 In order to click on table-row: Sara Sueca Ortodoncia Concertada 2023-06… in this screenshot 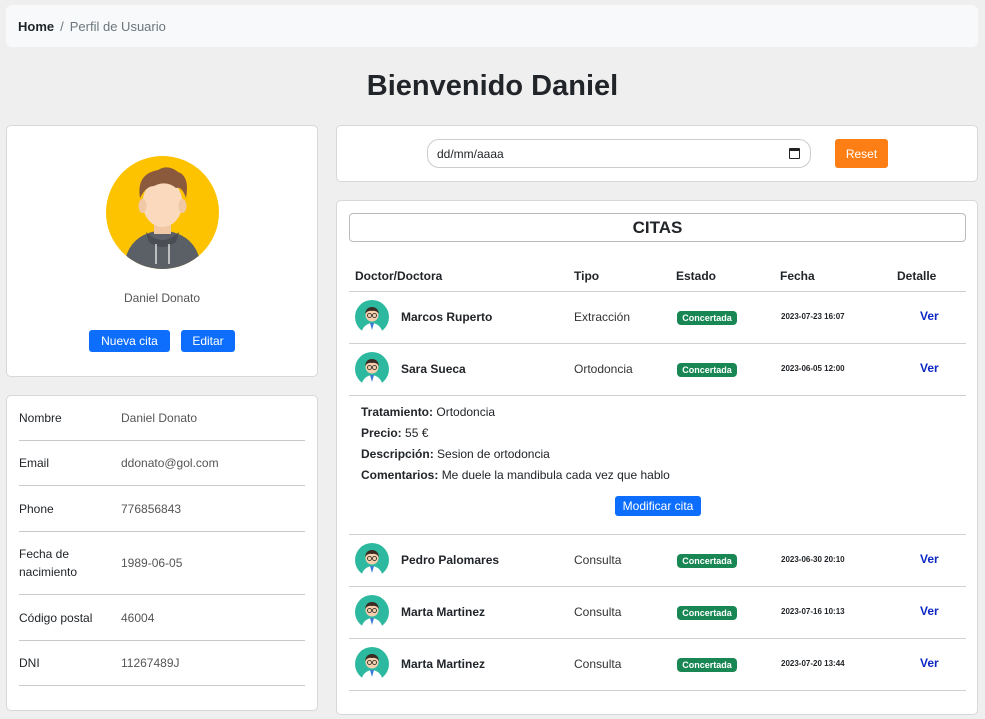, I will do `click(657, 369)`.